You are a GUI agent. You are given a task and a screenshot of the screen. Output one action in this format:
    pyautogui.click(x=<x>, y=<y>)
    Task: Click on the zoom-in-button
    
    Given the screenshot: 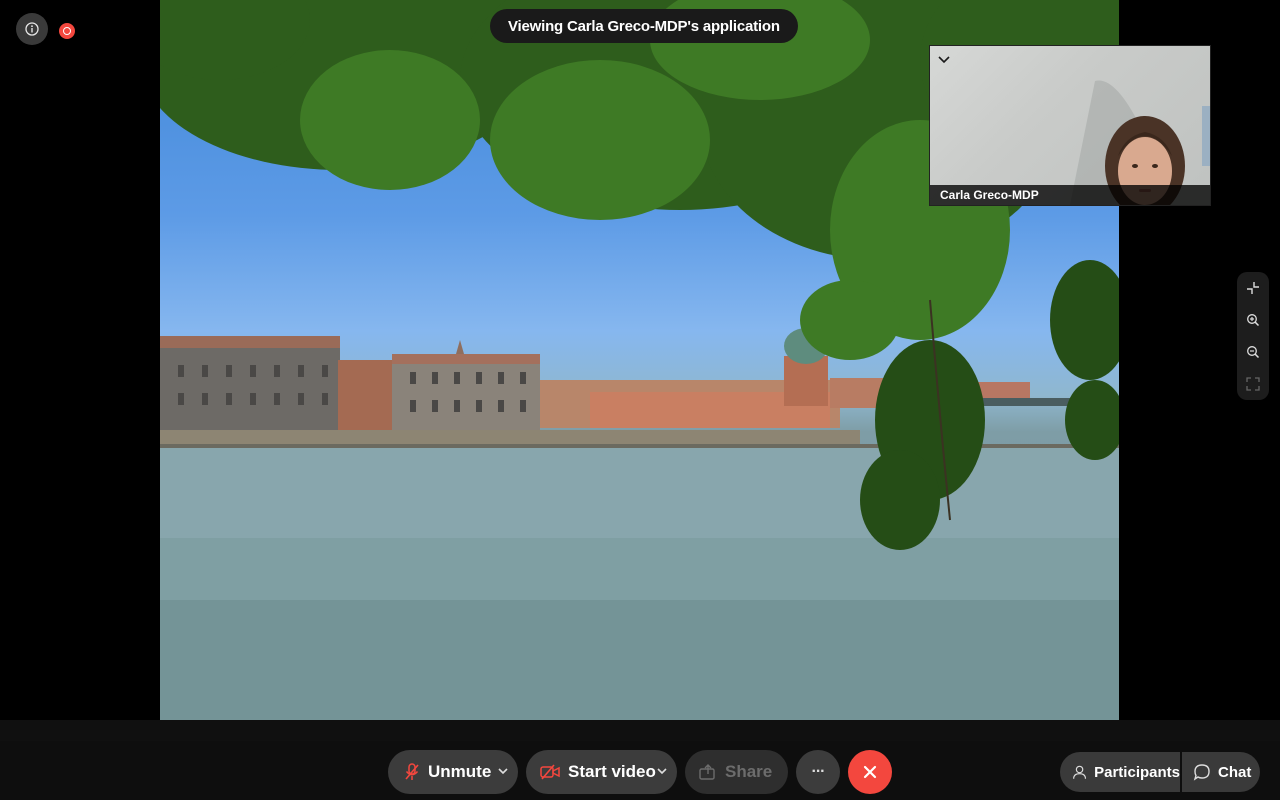 What is the action you would take?
    pyautogui.click(x=1253, y=320)
    